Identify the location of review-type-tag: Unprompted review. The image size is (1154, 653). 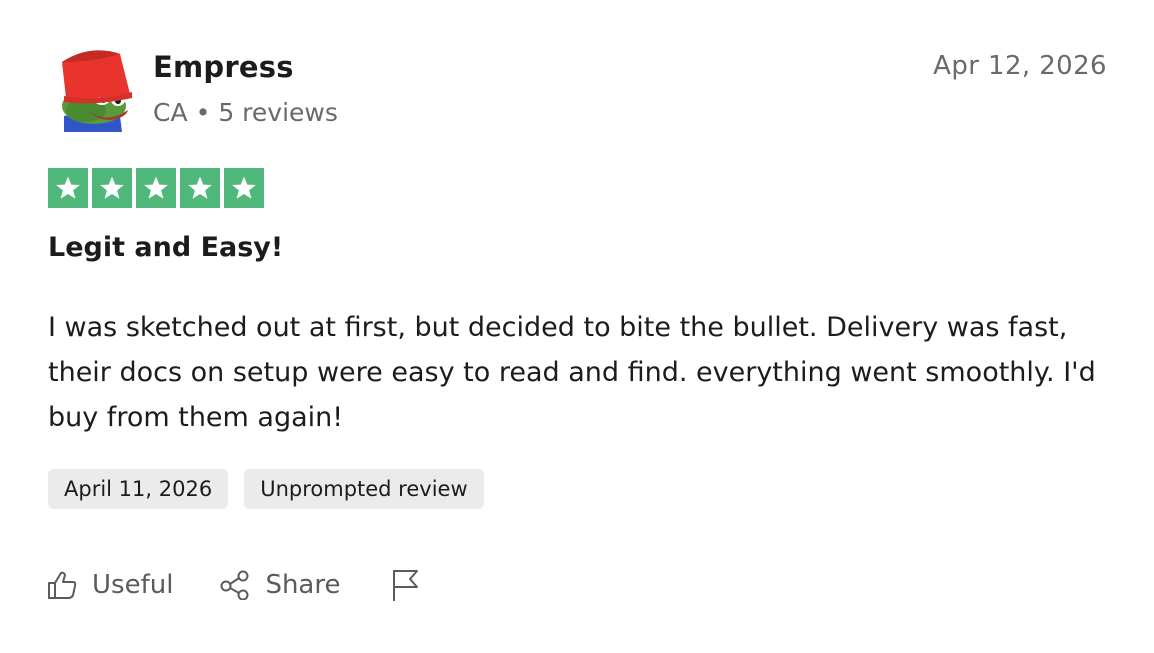
(364, 489).